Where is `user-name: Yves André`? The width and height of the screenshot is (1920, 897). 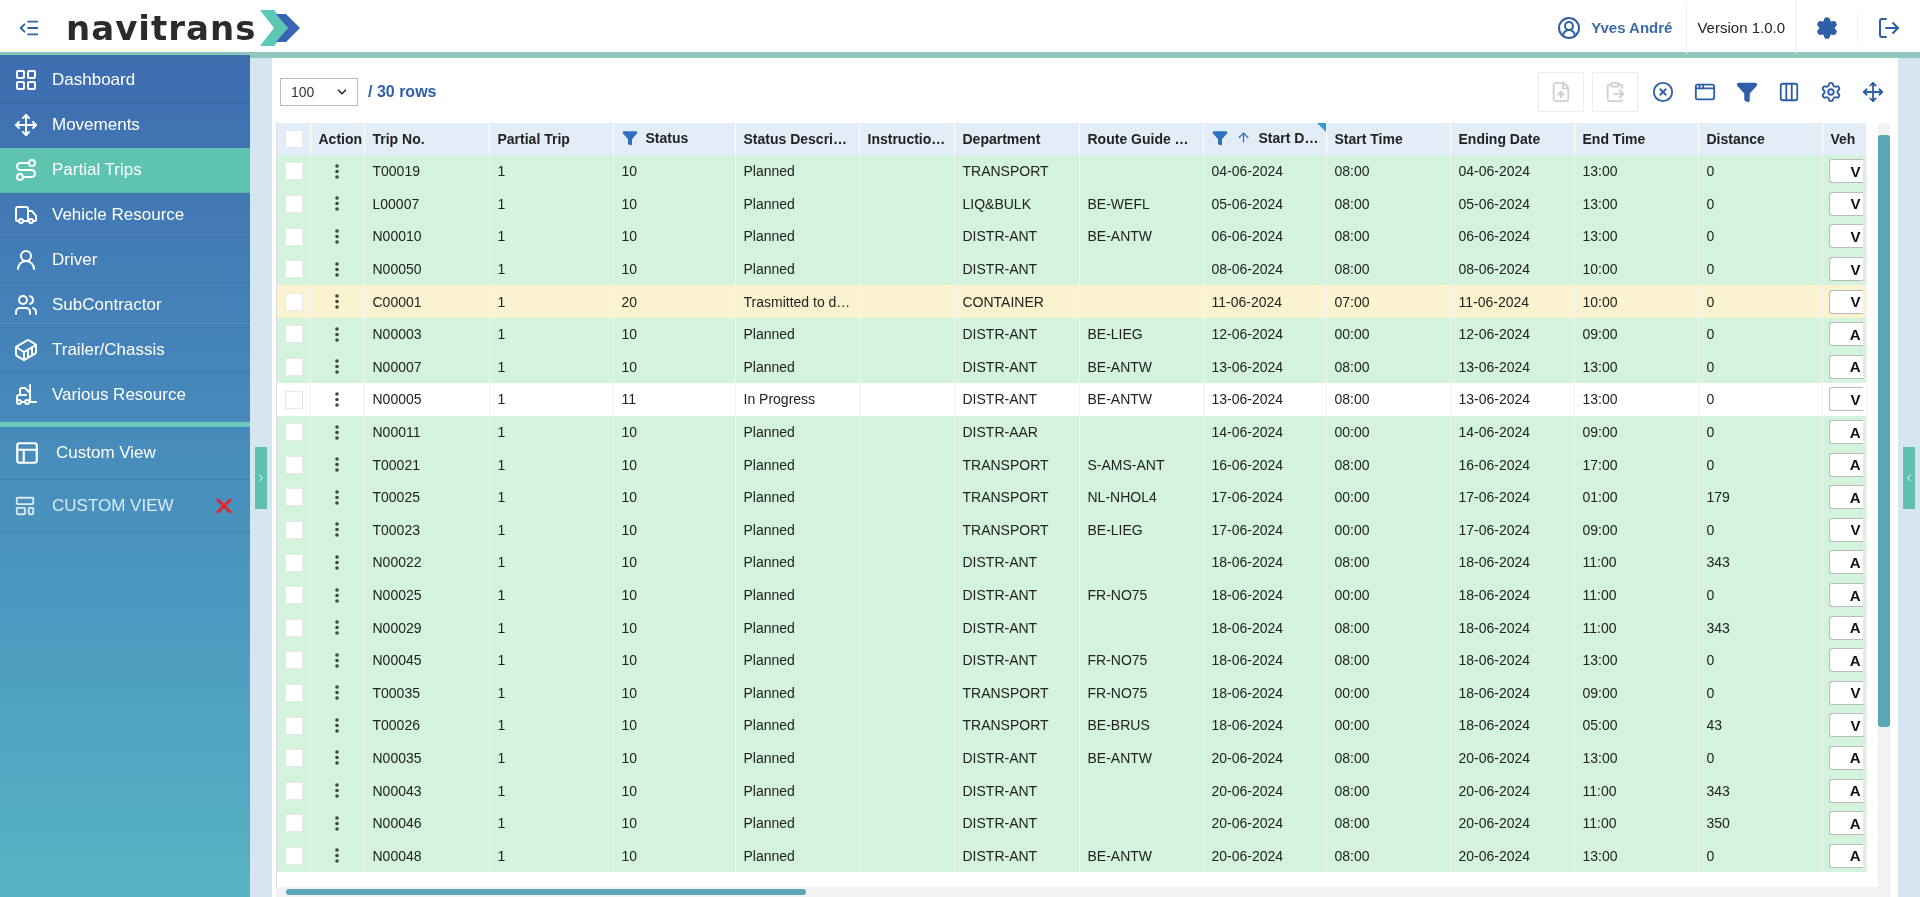
user-name: Yves André is located at coordinates (1632, 27).